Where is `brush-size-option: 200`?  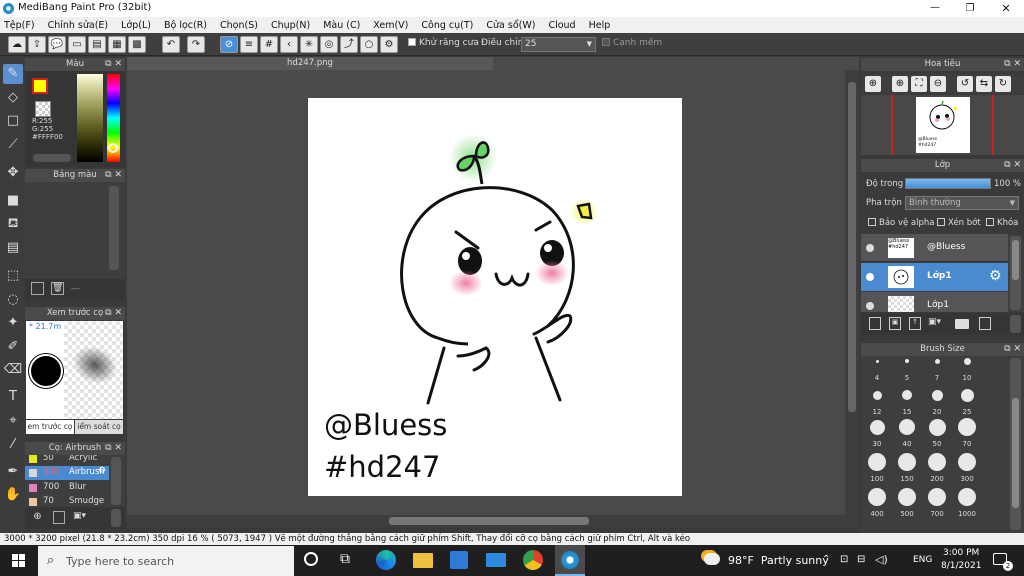 brush-size-option: 200 is located at coordinates (937, 467).